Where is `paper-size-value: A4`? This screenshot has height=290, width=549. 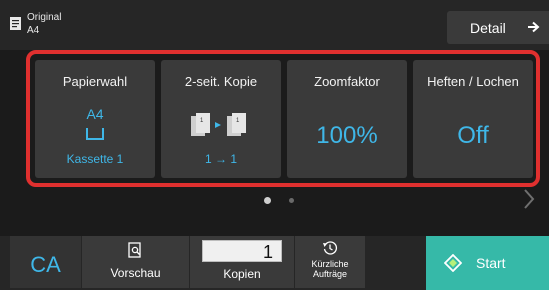 paper-size-value: A4 is located at coordinates (95, 114).